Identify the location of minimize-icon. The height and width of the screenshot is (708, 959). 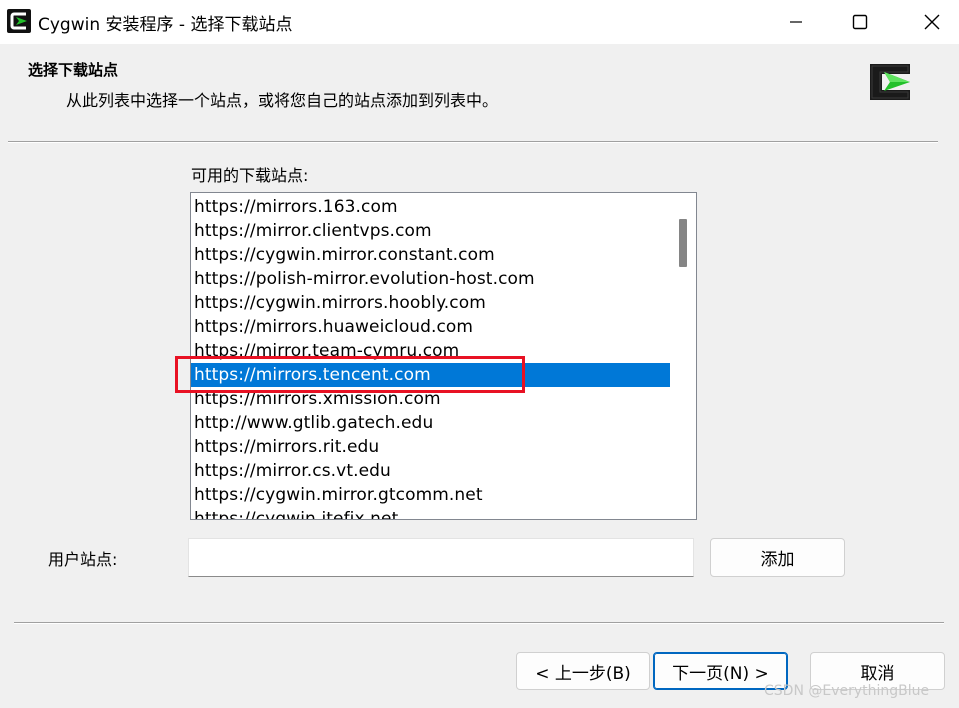
(796, 22).